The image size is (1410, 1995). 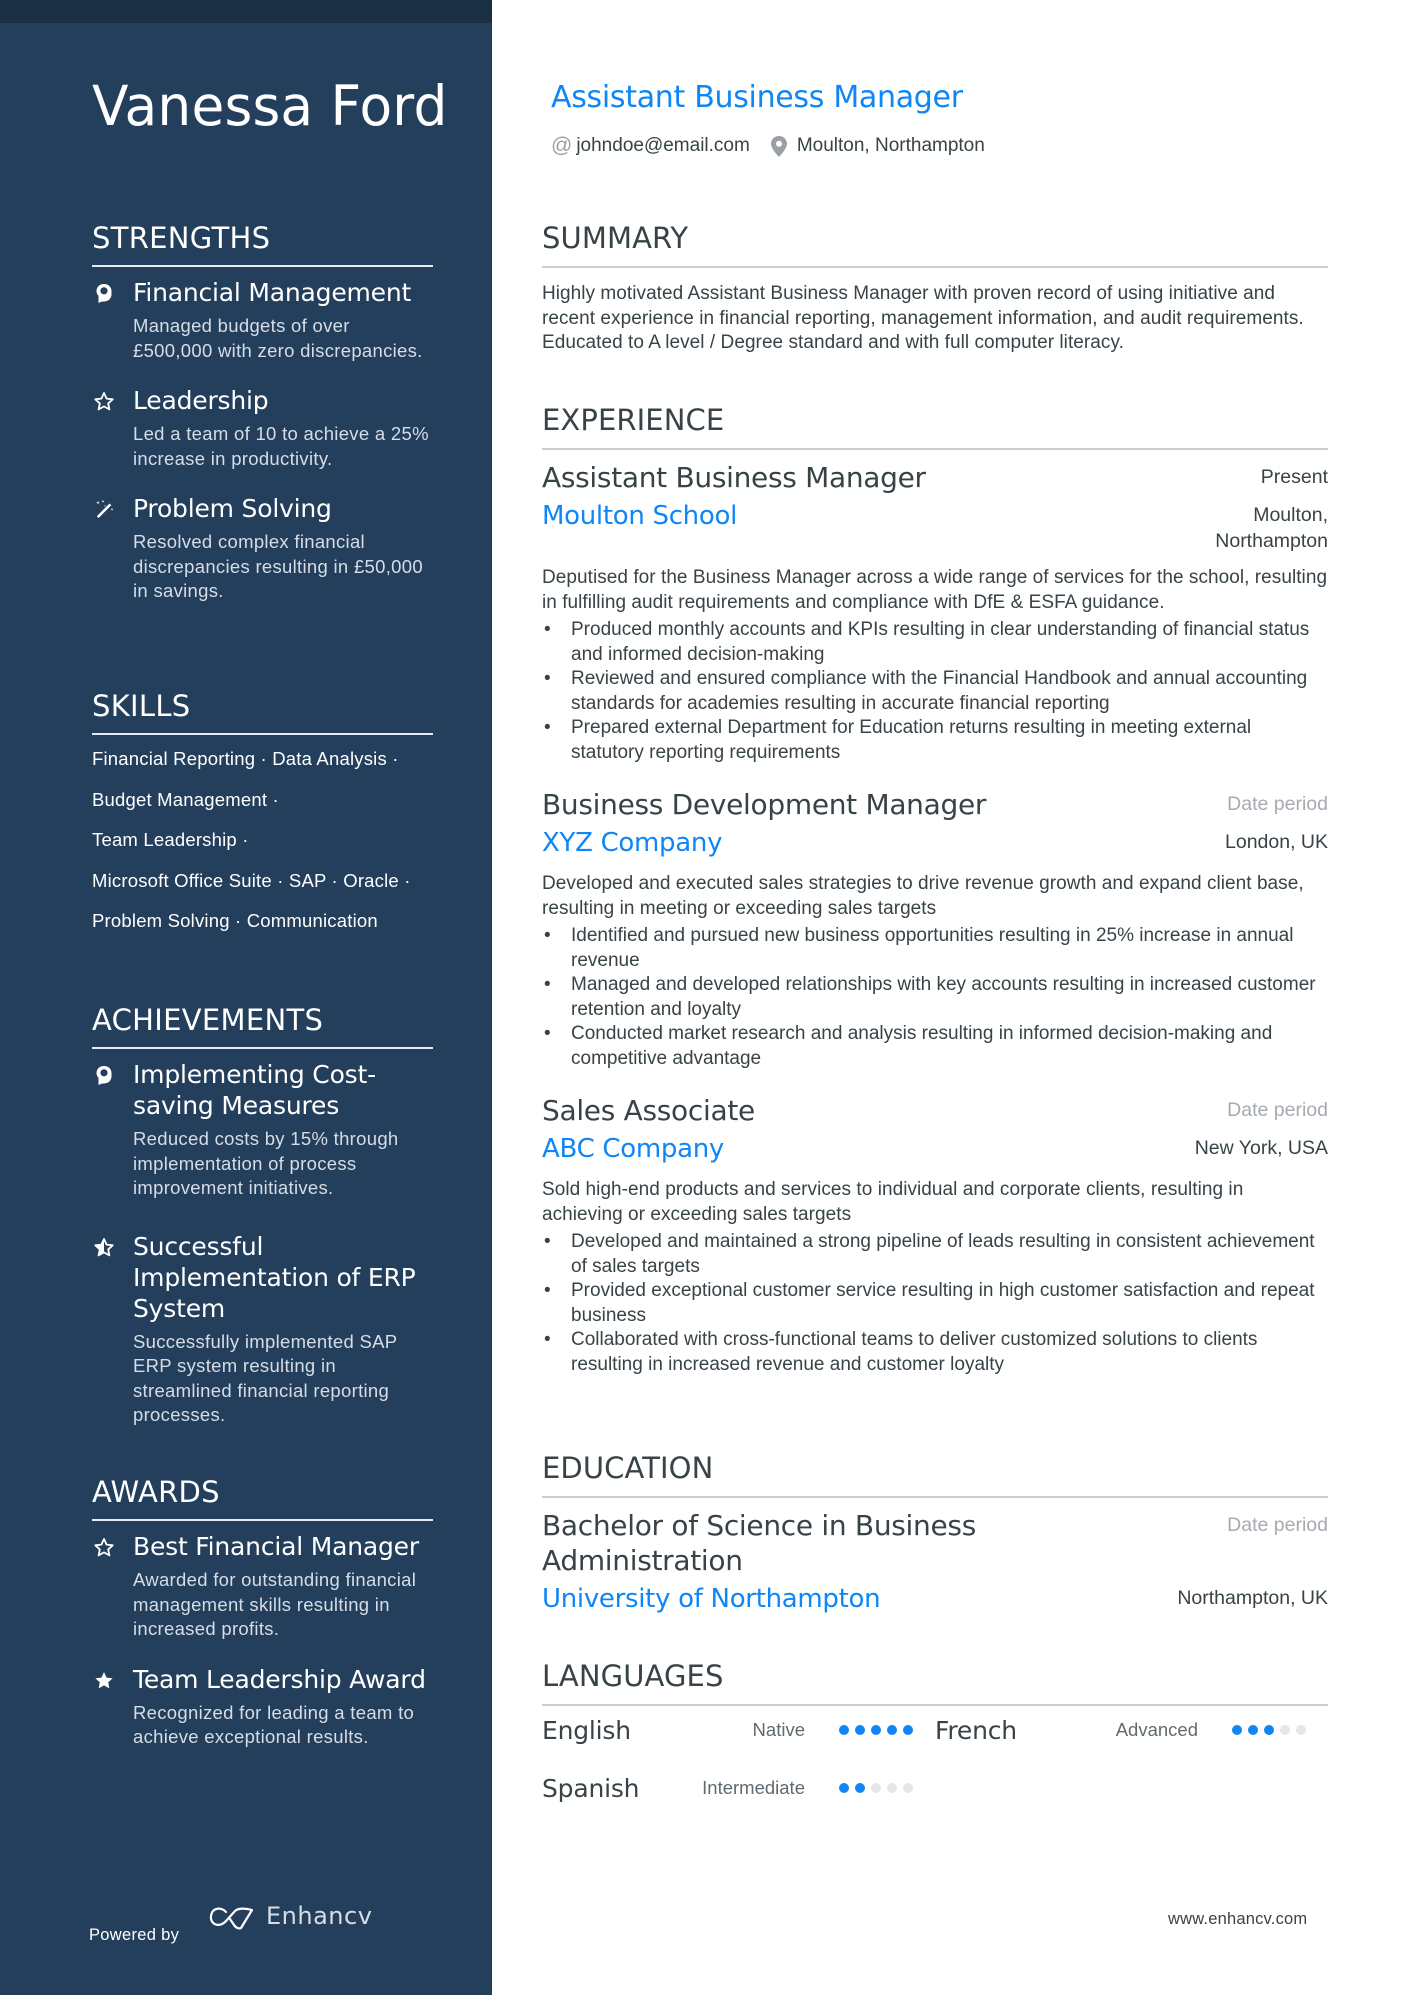 What do you see at coordinates (586, 1730) in the screenshot?
I see `language-name: English` at bounding box center [586, 1730].